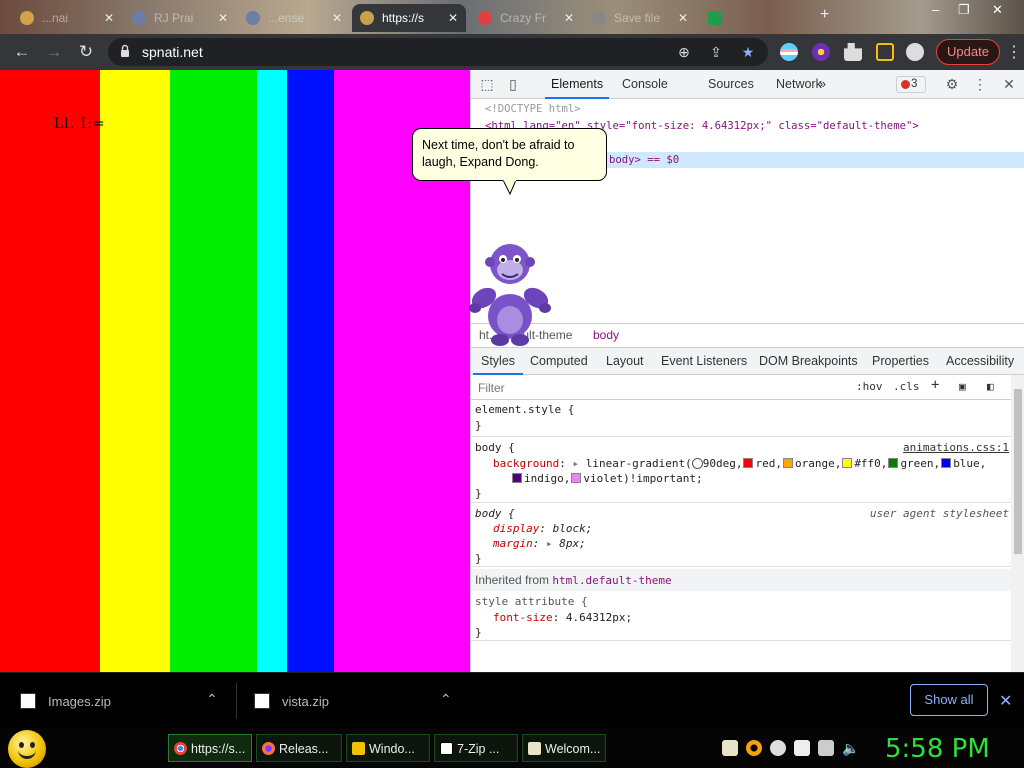  What do you see at coordinates (826, 748) in the screenshot?
I see `tray-network-icon` at bounding box center [826, 748].